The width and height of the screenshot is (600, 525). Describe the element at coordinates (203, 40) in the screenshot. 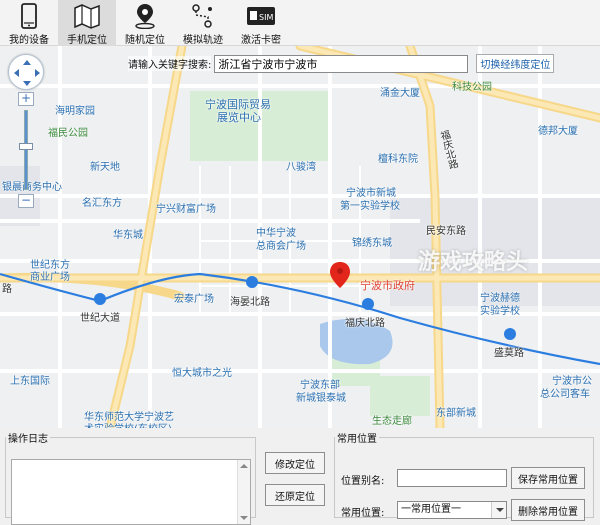

I see `tool-label: 模拟轨迹` at that location.